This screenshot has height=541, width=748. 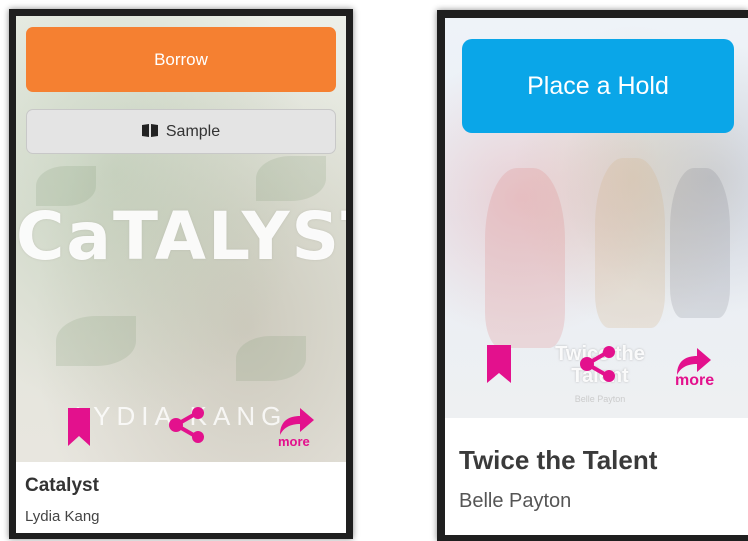 I want to click on book-author: Lydia Kang, so click(x=62, y=516).